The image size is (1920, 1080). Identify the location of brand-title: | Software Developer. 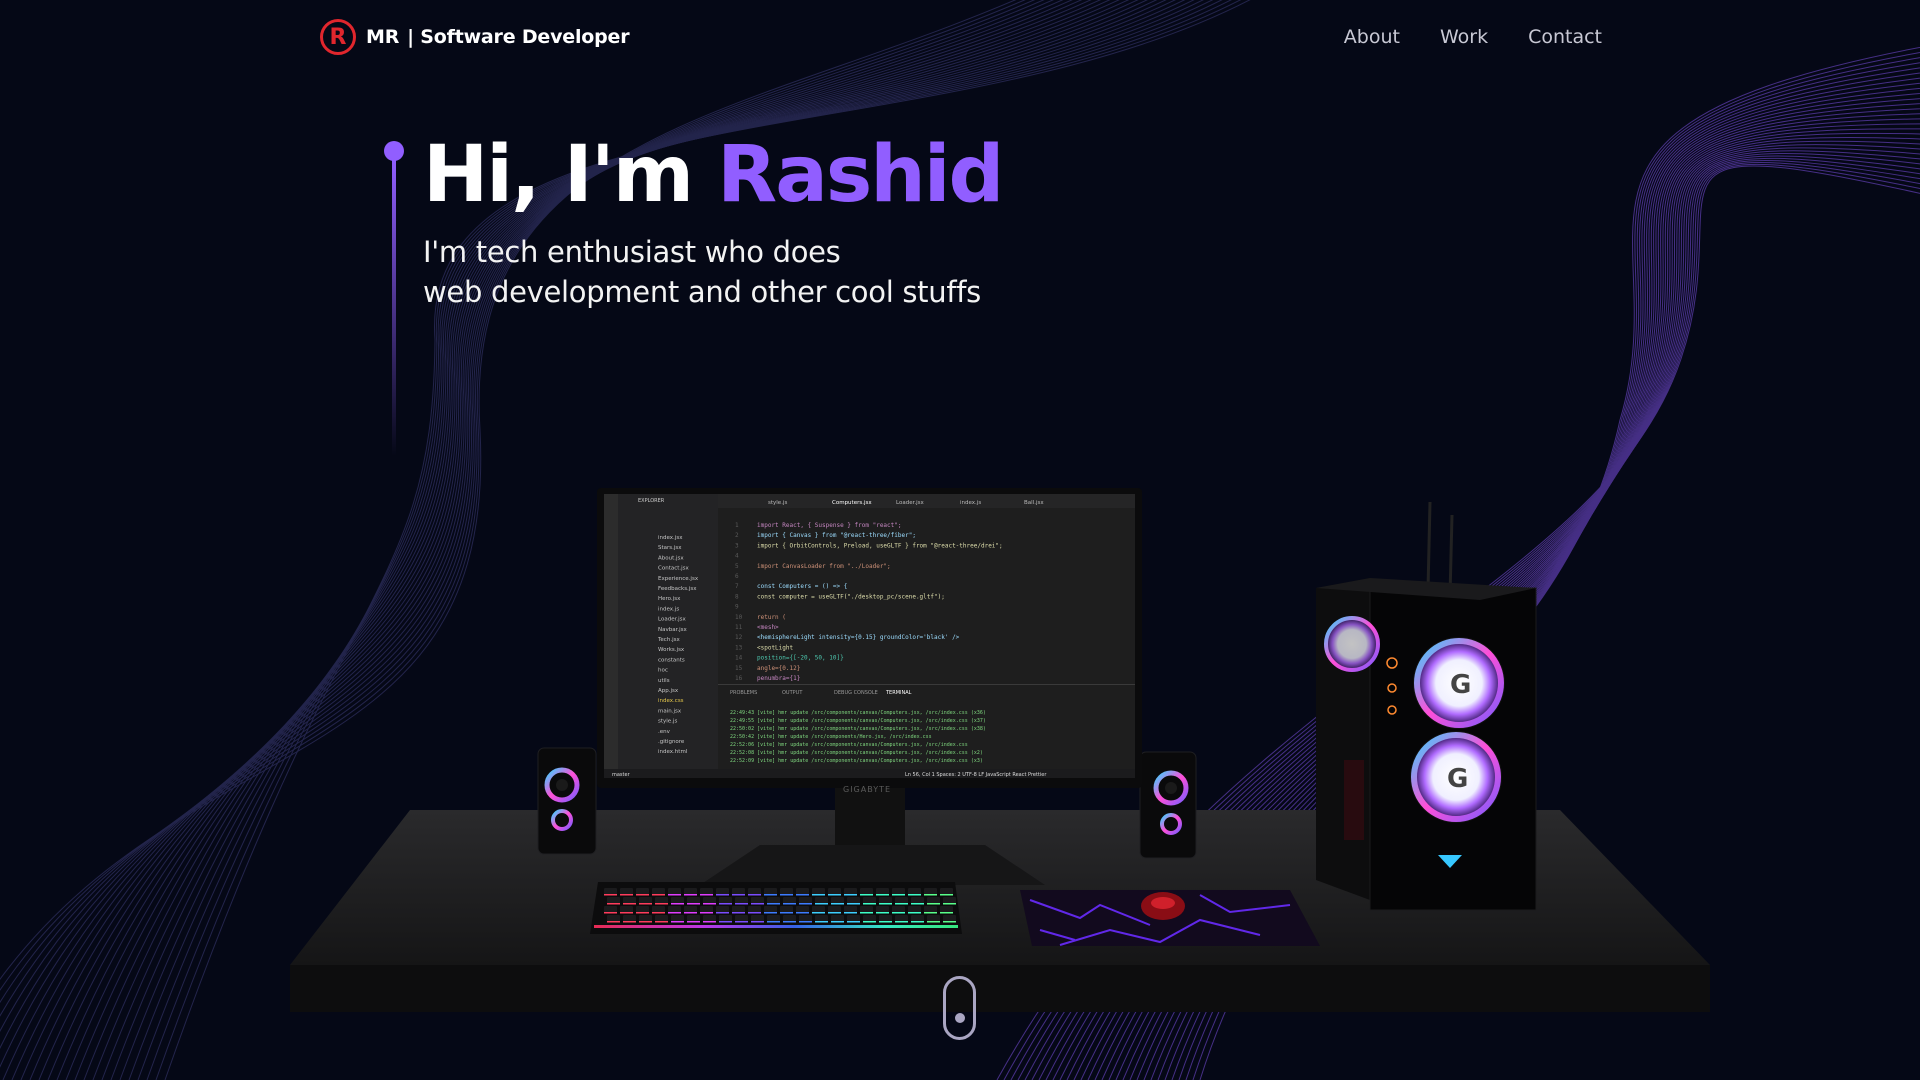
(518, 37).